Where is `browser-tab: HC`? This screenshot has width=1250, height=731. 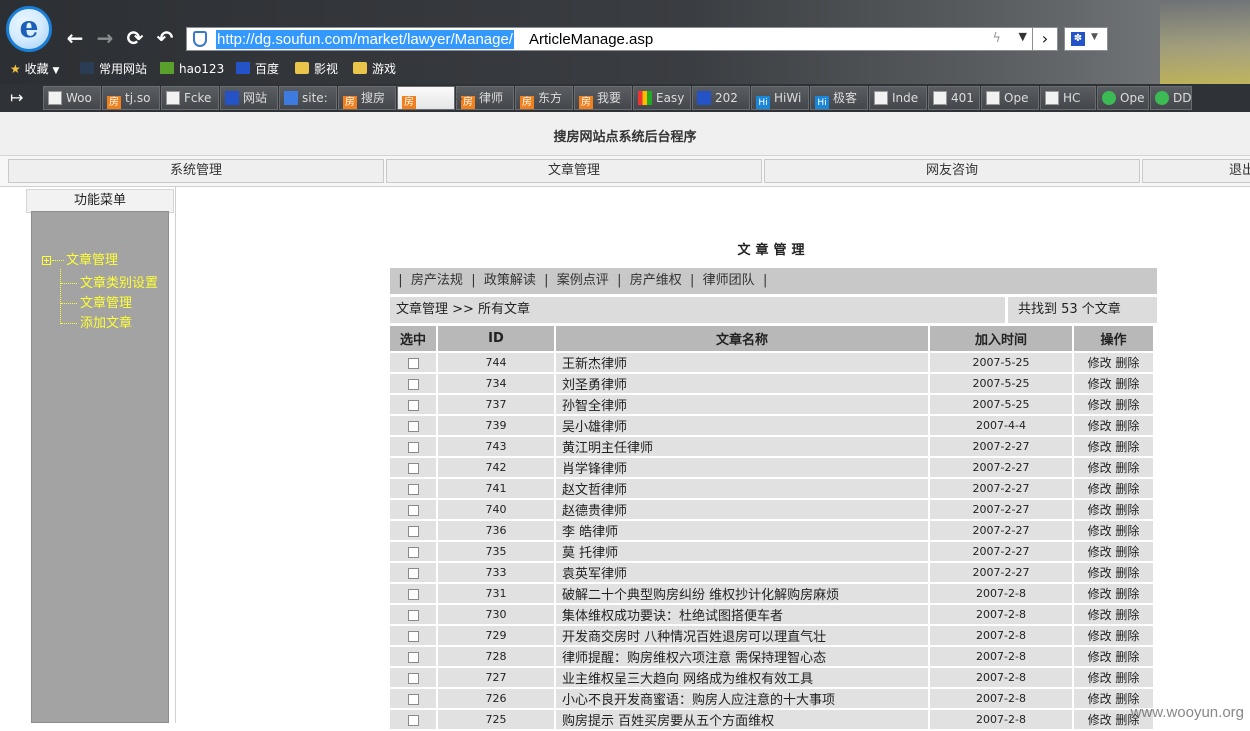 browser-tab: HC is located at coordinates (1068, 98).